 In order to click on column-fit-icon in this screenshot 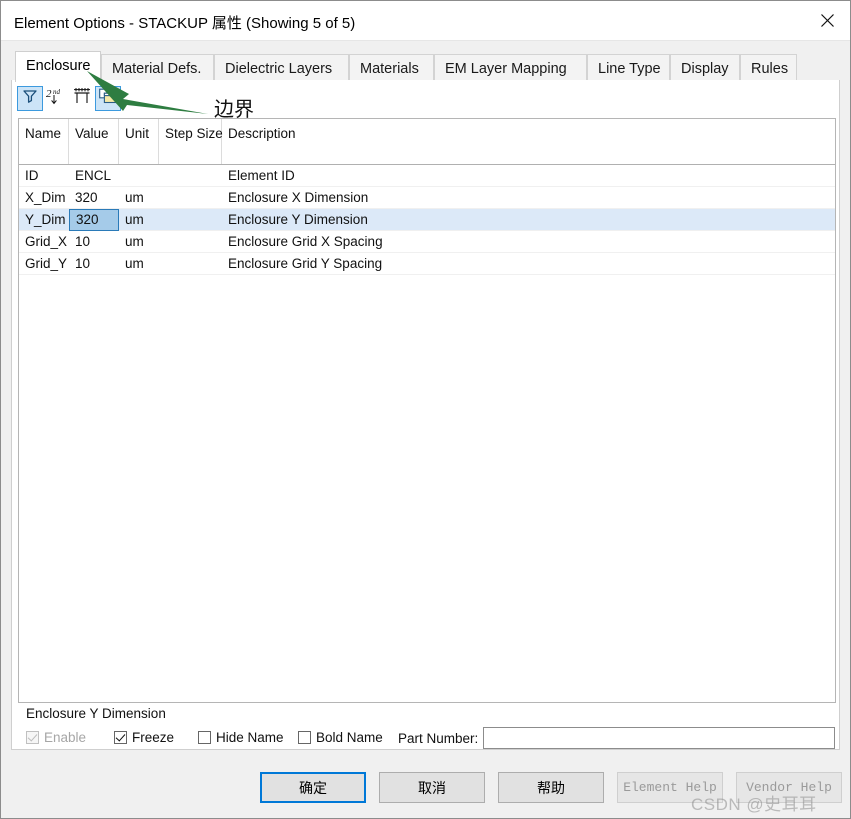, I will do `click(82, 98)`.